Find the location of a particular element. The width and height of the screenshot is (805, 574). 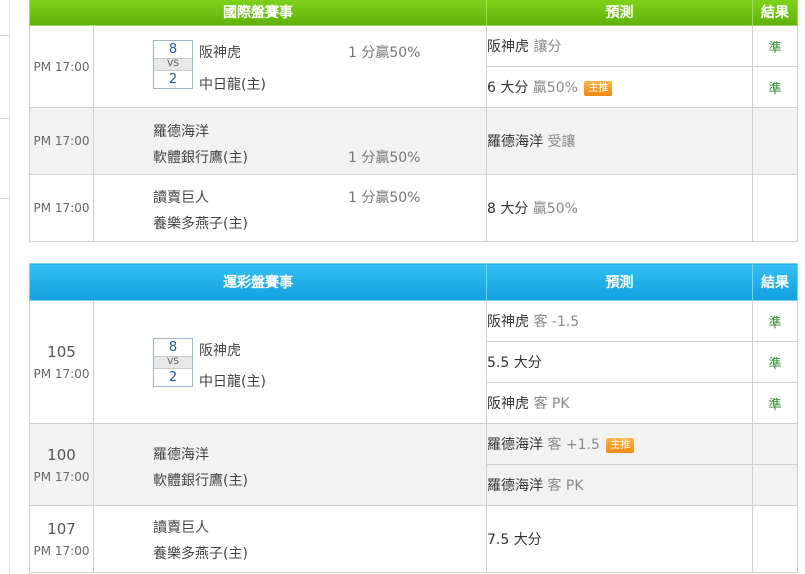

prediction: 羅德海洋 客 +1.5 主推 is located at coordinates (619, 444).